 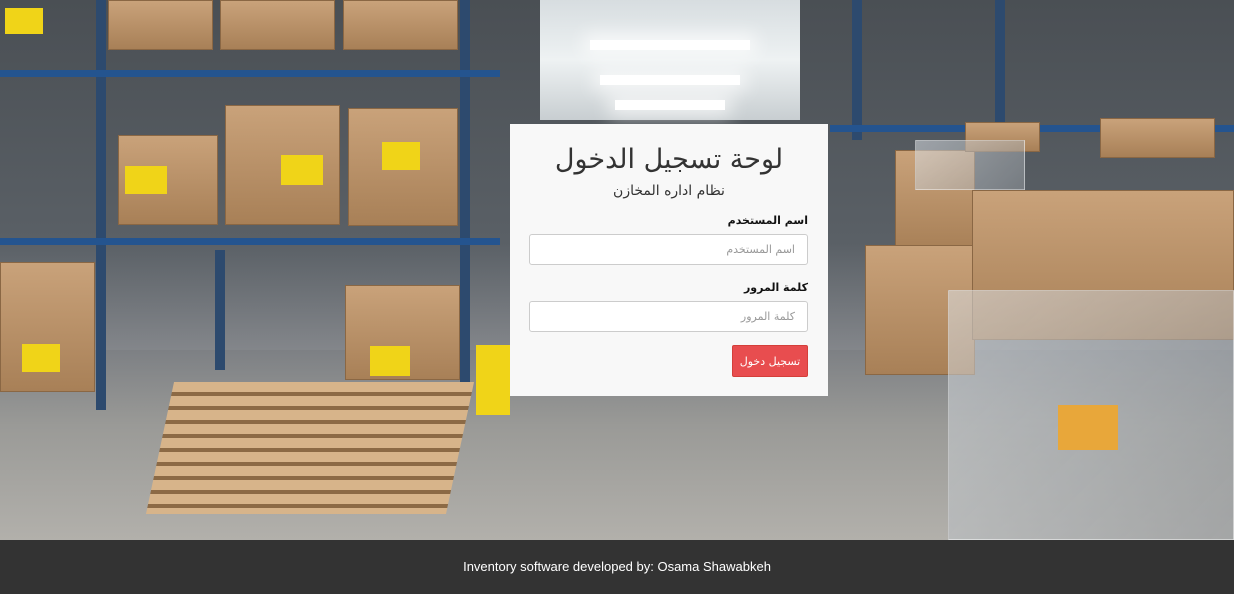 What do you see at coordinates (1088, 427) in the screenshot?
I see `orange-label` at bounding box center [1088, 427].